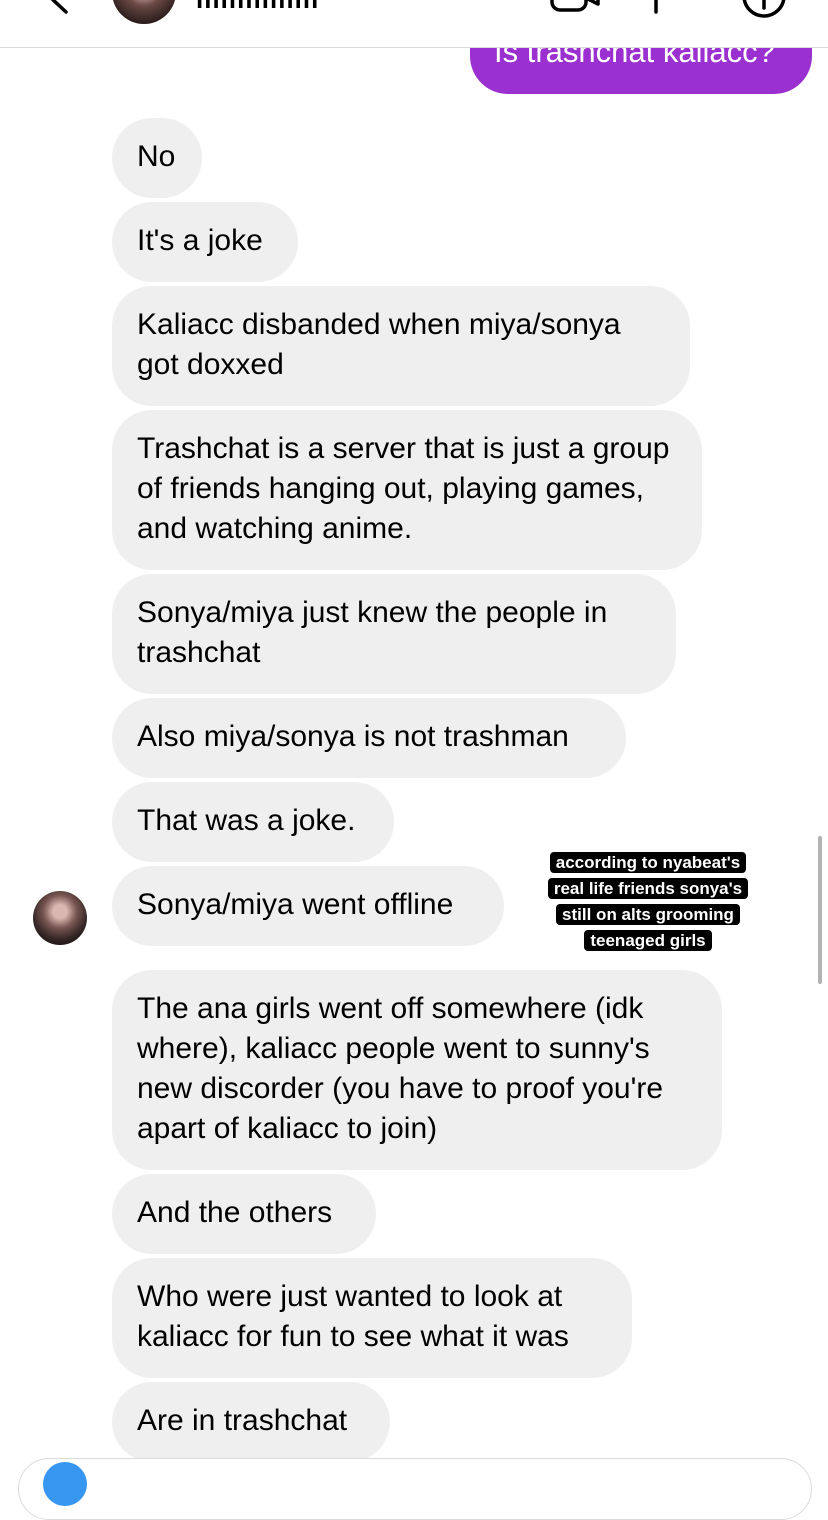  Describe the element at coordinates (414, 24) in the screenshot. I see `chat-header: lllllllllllllll` at that location.